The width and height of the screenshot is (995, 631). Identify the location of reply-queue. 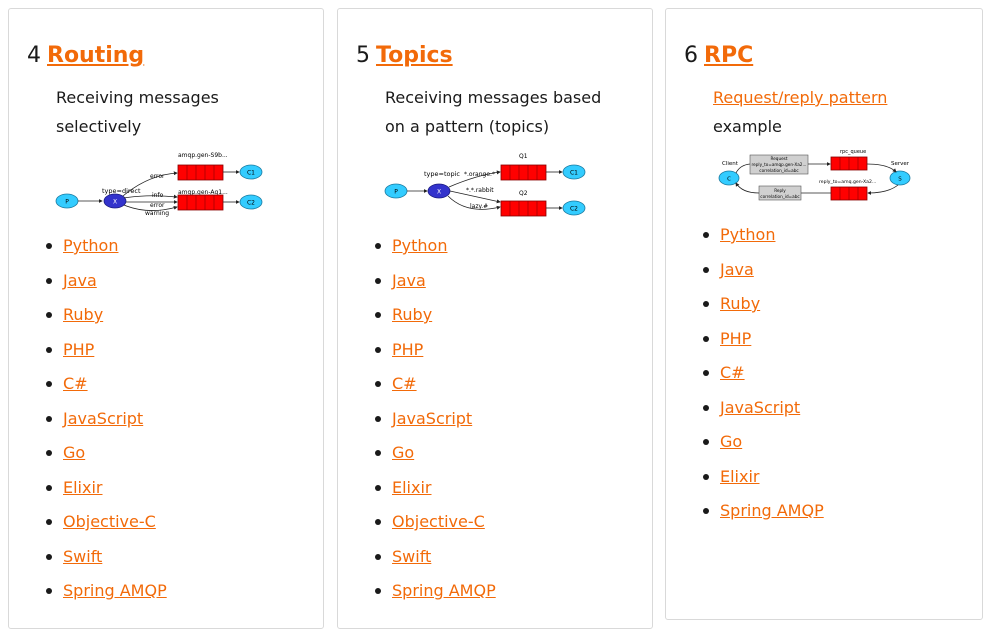
(849, 193).